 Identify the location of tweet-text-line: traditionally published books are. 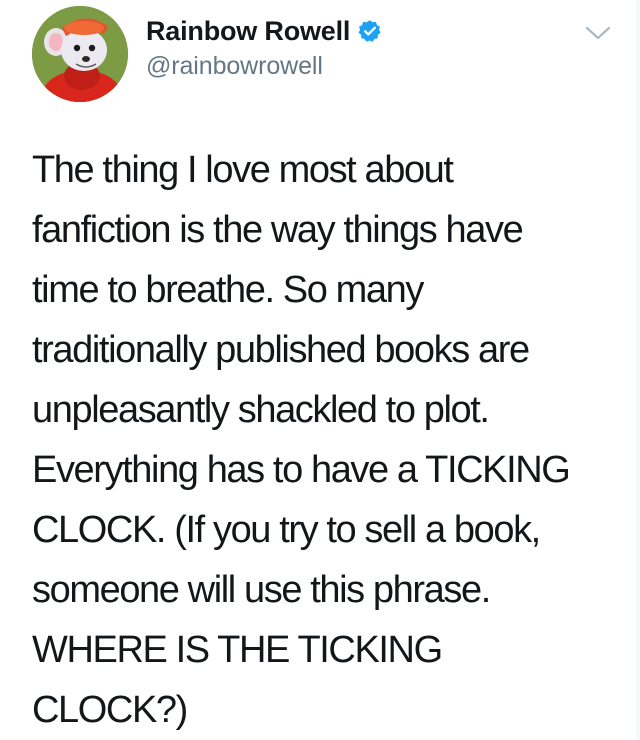
(281, 350).